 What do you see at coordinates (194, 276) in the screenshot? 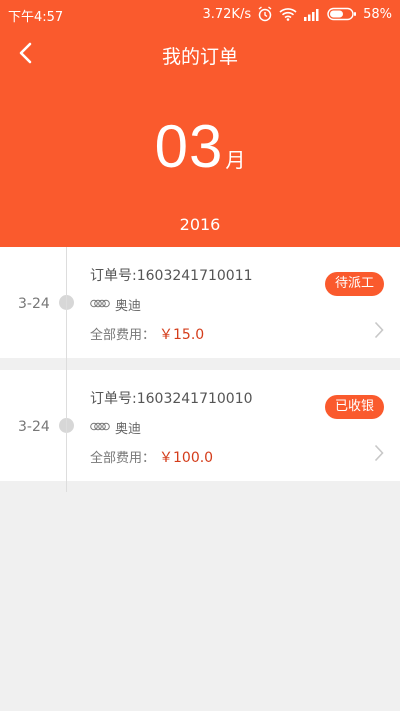
I see `order-number-value: 1603241710011` at bounding box center [194, 276].